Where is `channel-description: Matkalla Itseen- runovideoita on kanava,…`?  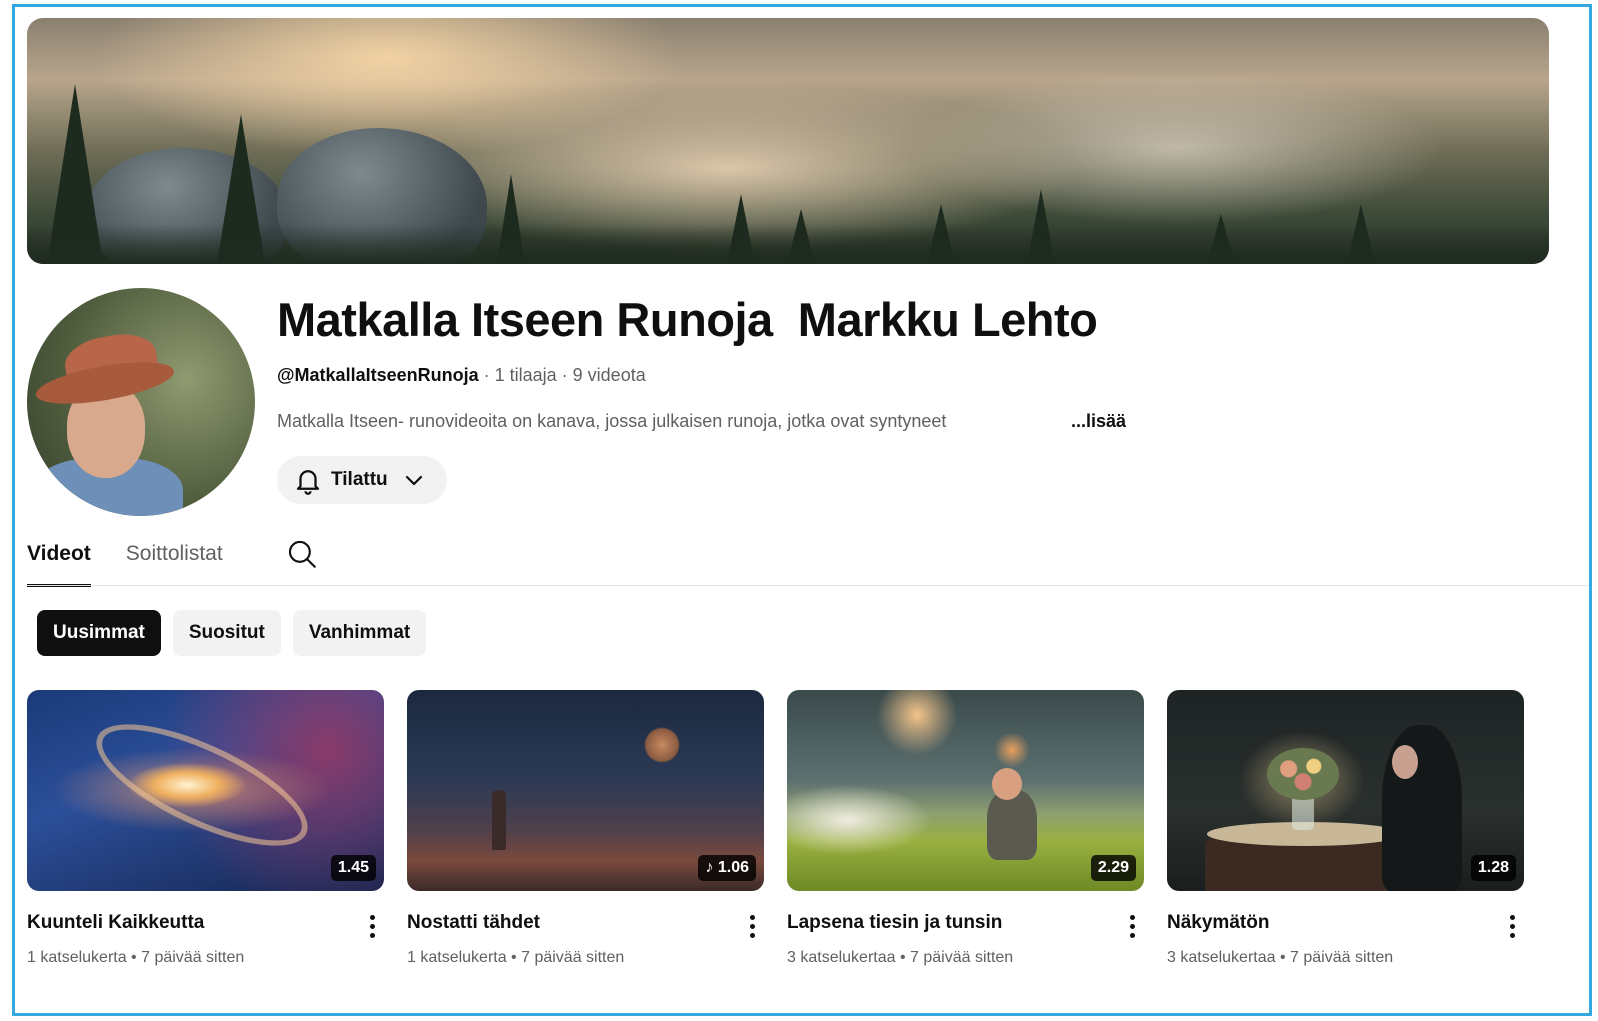
channel-description: Matkalla Itseen- runovideoita on kanava,… is located at coordinates (611, 421).